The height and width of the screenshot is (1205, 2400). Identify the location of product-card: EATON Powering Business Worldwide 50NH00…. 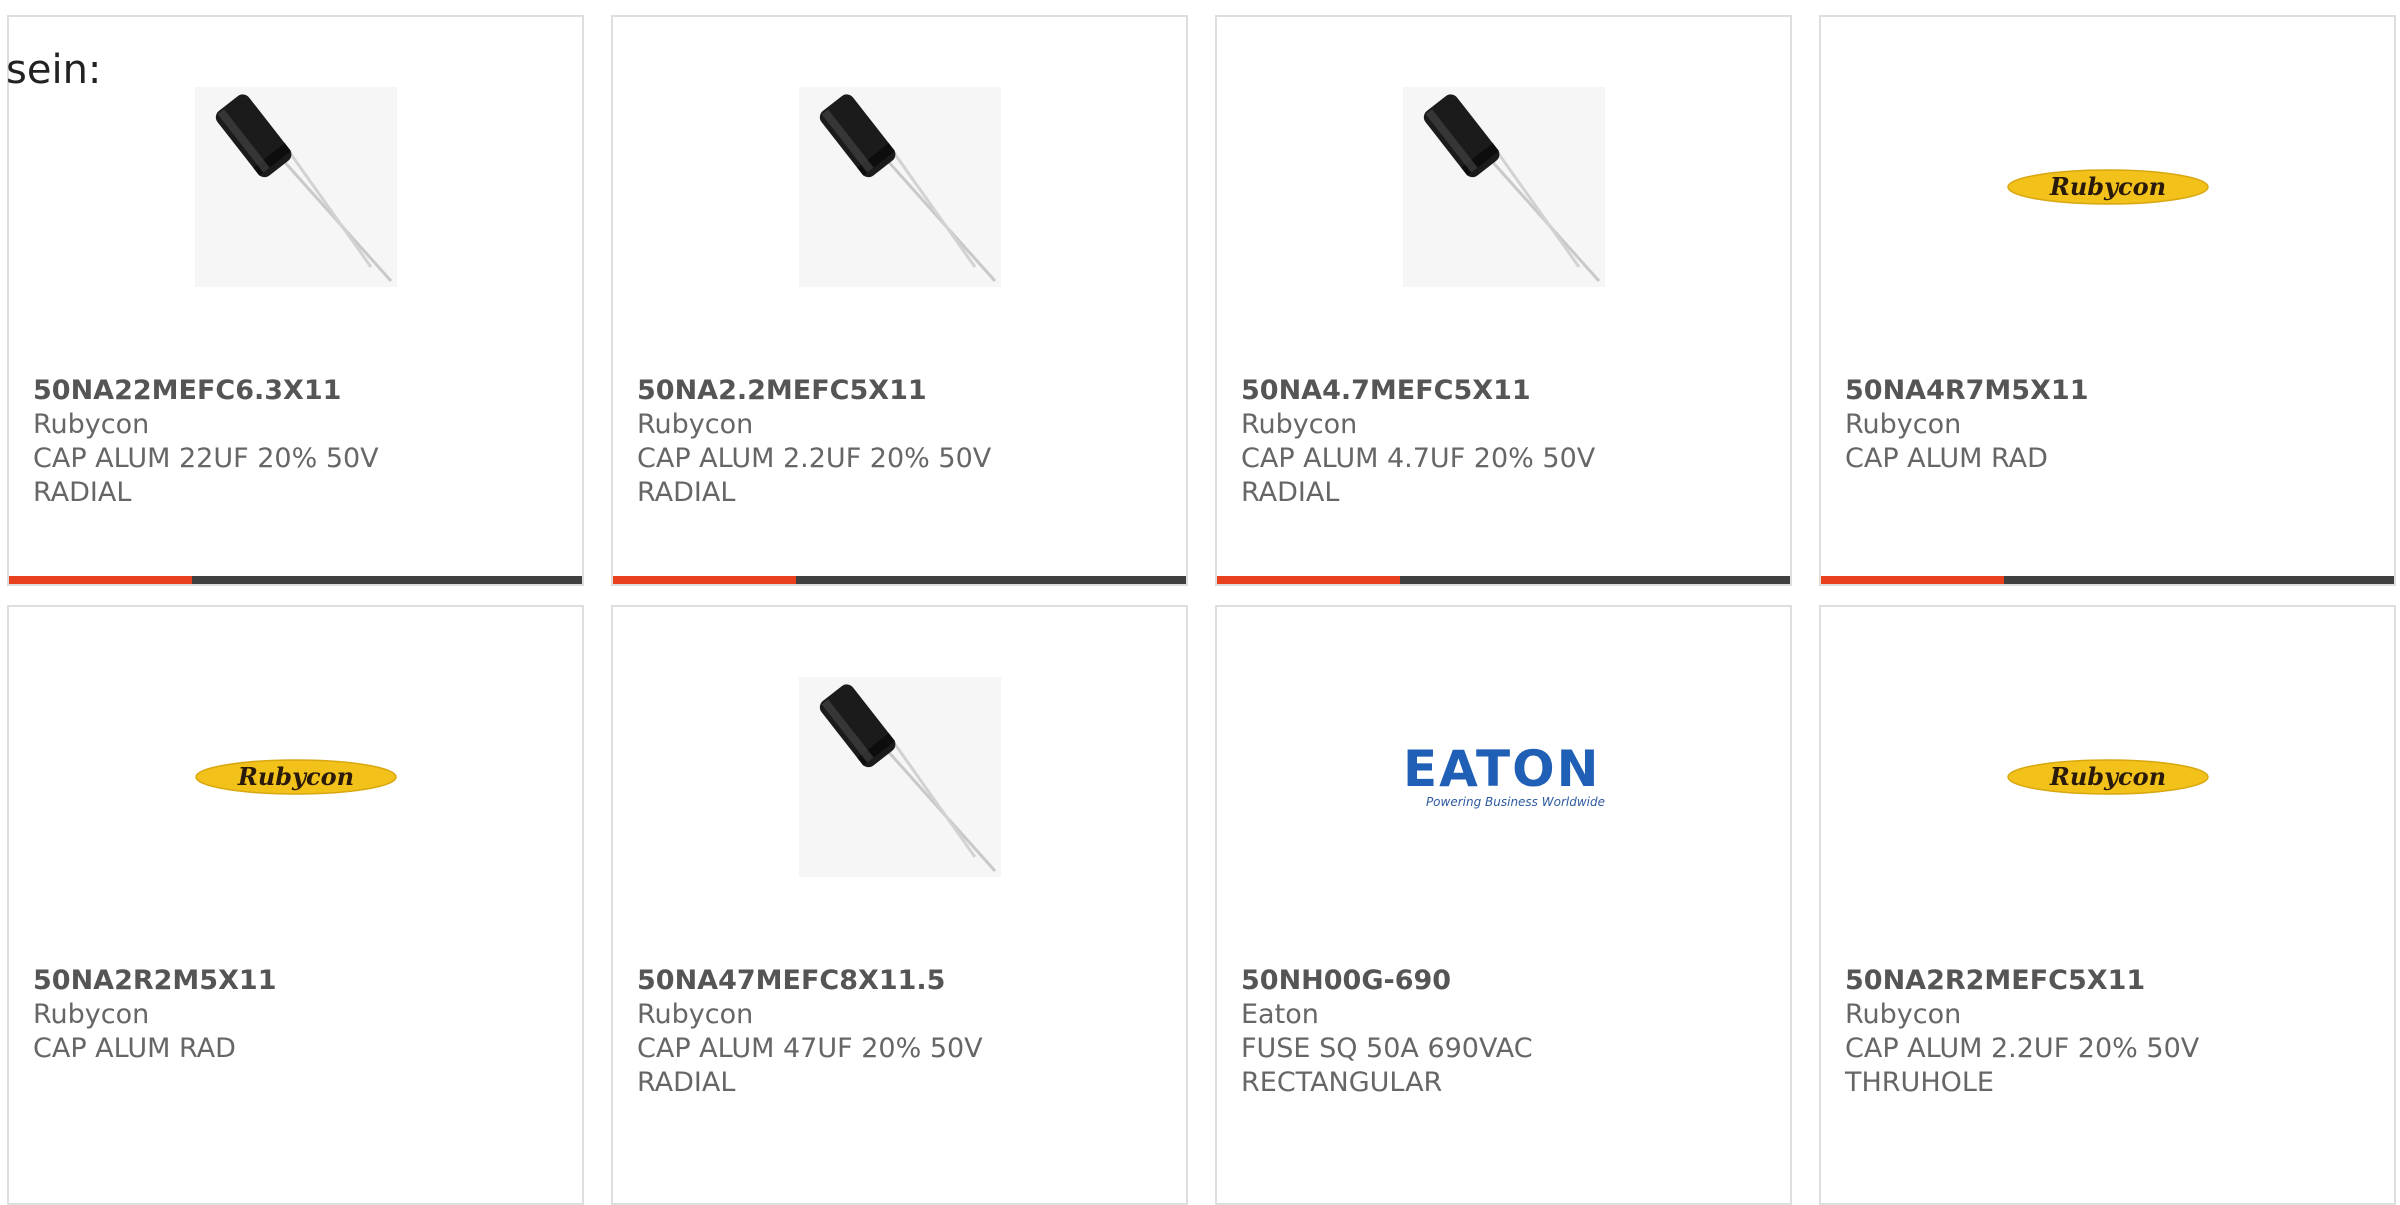
(1503, 905).